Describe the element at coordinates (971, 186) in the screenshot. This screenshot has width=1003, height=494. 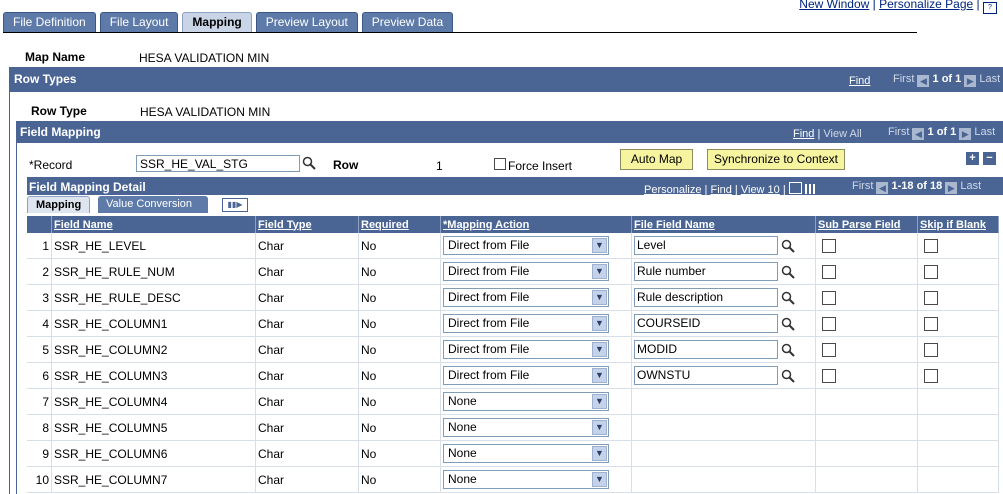
I see `detail-last-label: Last` at that location.